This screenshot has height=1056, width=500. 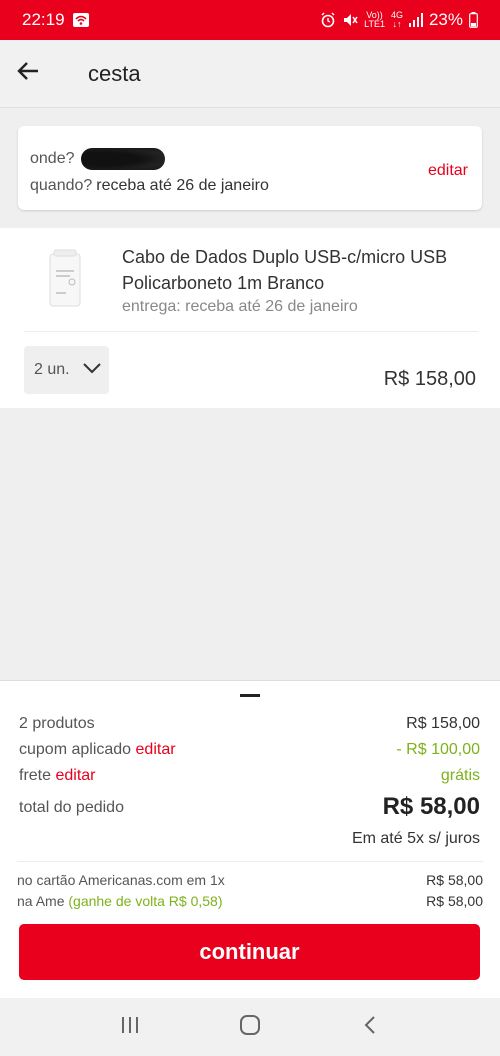 I want to click on products-row: 2 produtos R$ 158,00, so click(x=249, y=724).